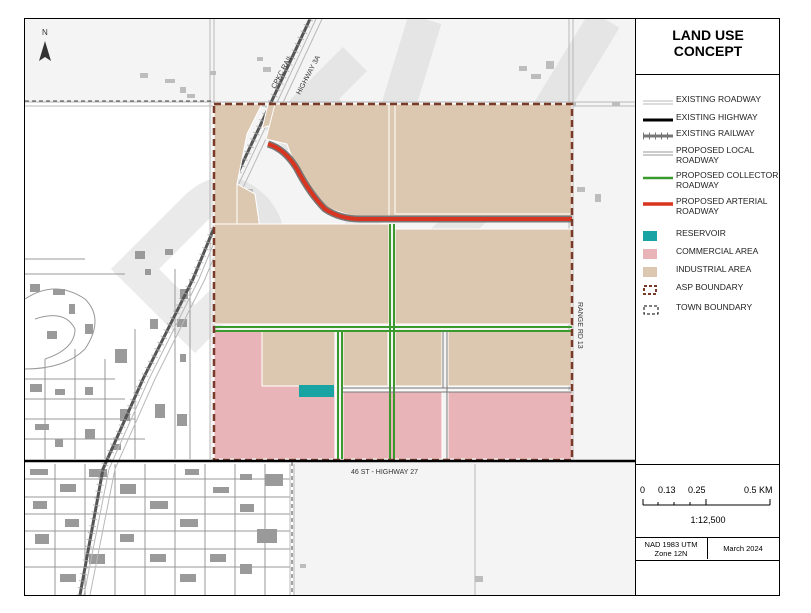  Describe the element at coordinates (316, 391) in the screenshot. I see `reservoir` at that location.